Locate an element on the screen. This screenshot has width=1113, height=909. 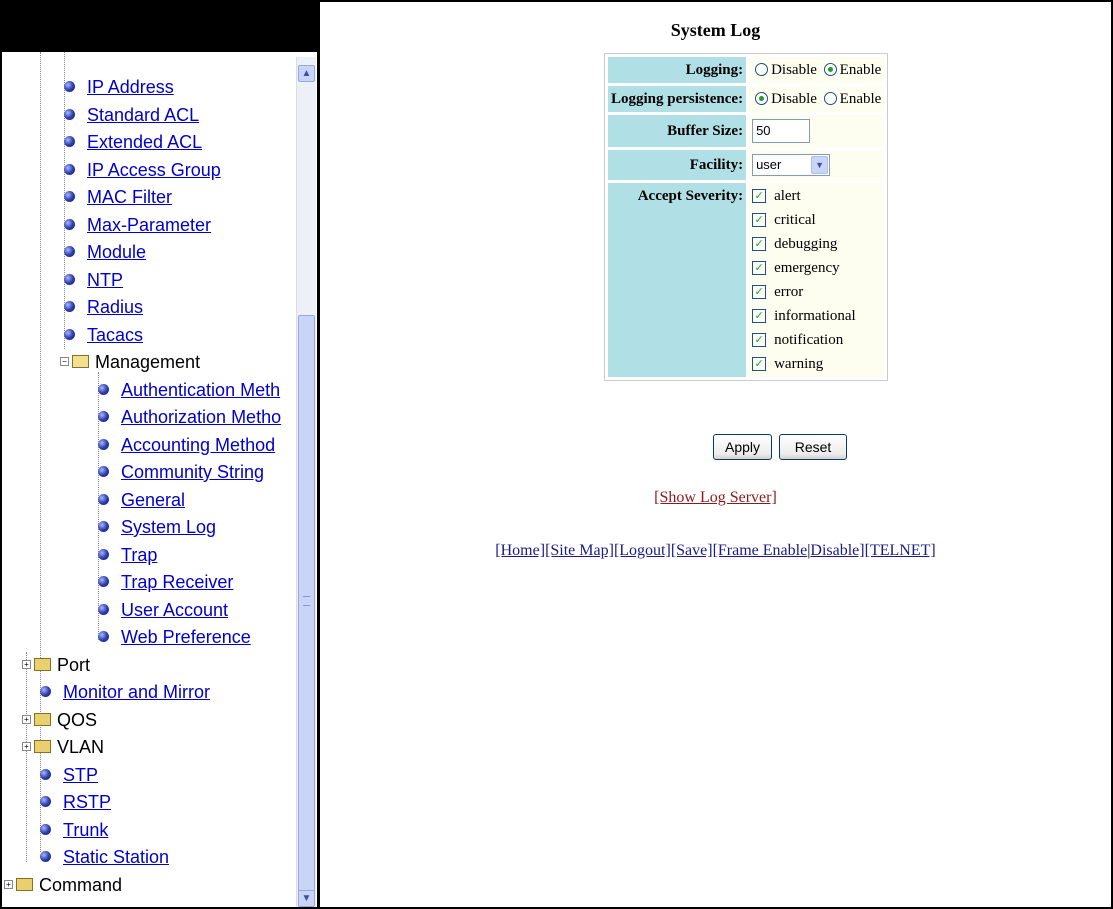
persistence-enable-radio is located at coordinates (830, 98).